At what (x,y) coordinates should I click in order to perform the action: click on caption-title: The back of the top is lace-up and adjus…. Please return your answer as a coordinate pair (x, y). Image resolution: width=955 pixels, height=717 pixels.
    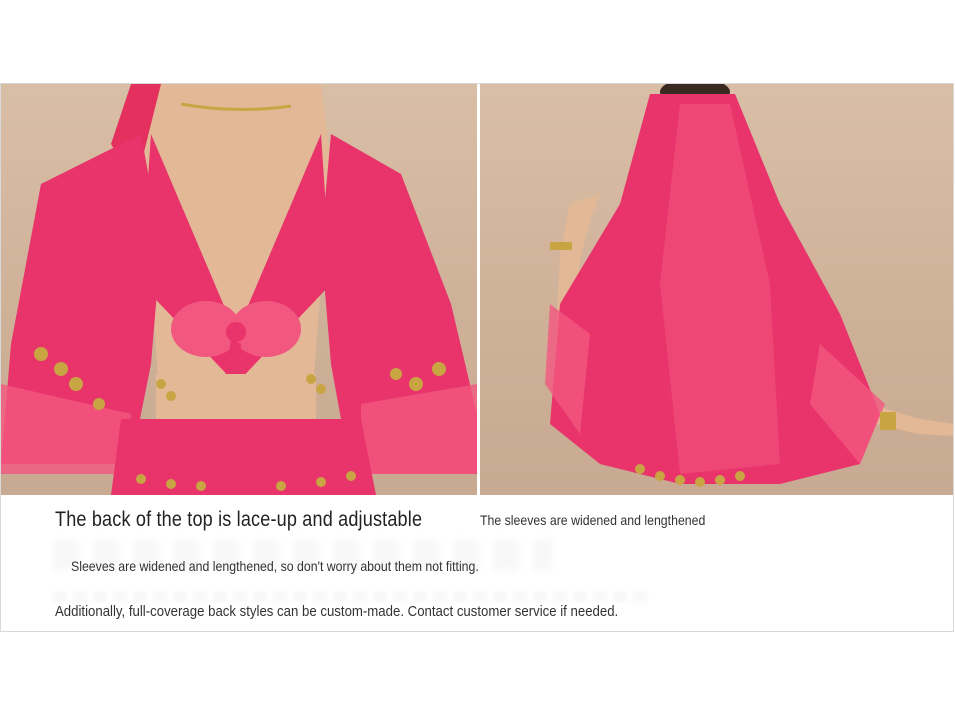
    Looking at the image, I should click on (239, 519).